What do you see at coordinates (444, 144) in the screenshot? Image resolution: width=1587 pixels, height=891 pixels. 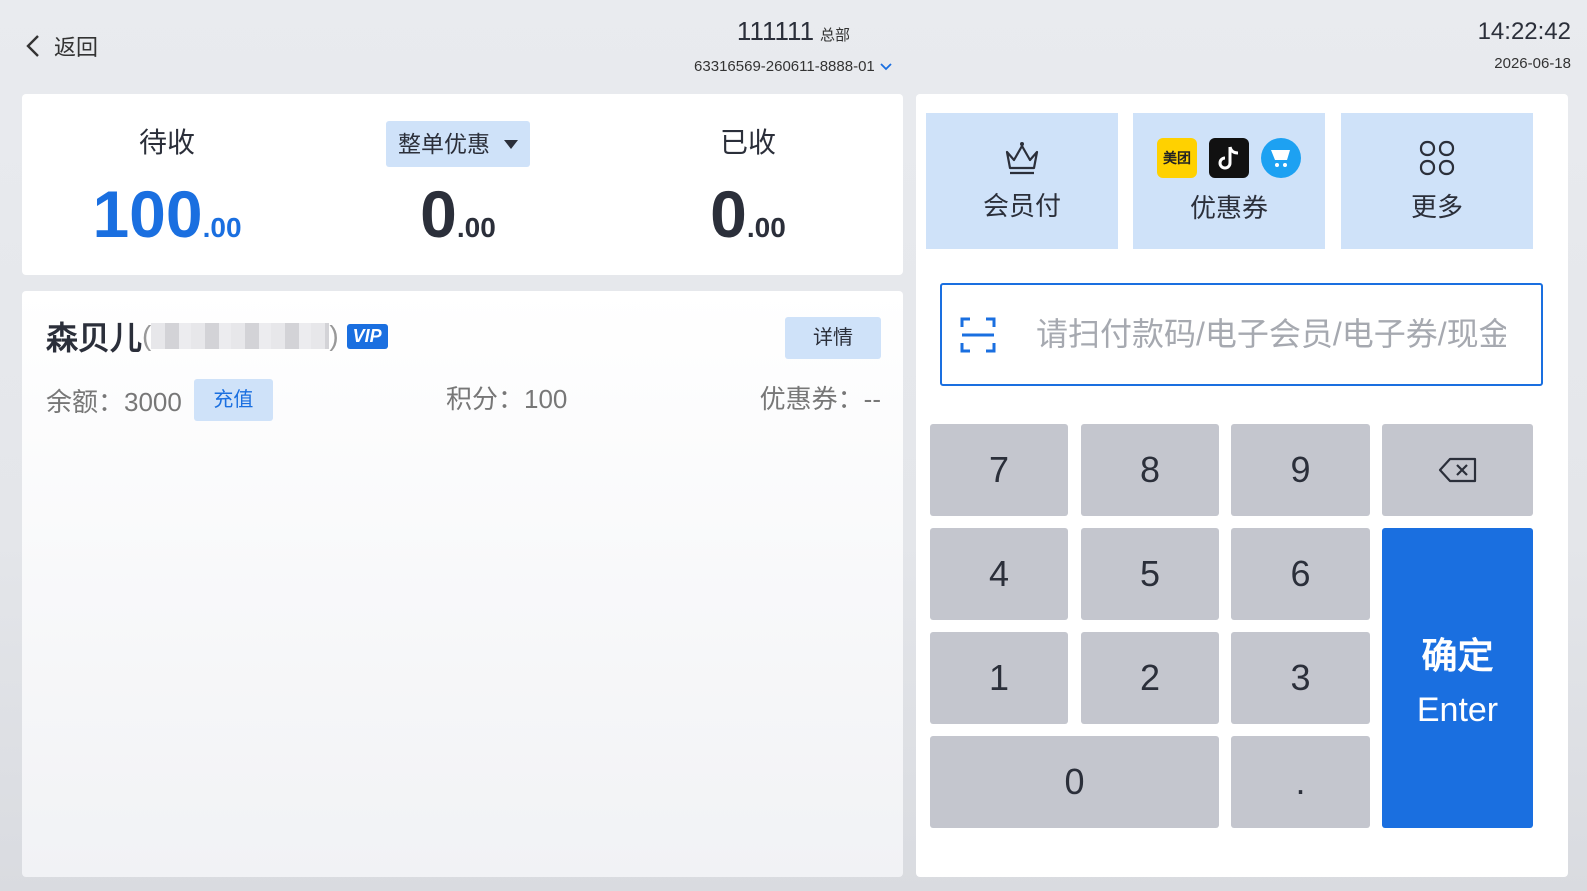 I see `discount-label: 整单优惠` at bounding box center [444, 144].